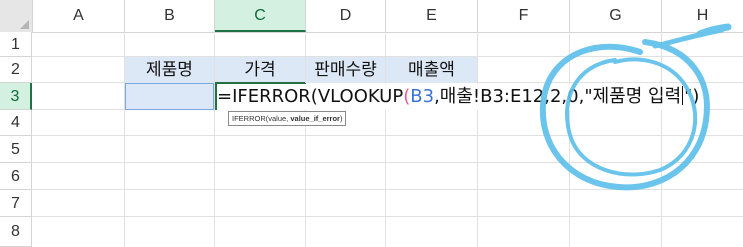 The image size is (743, 247). I want to click on column-header-f: F, so click(524, 16).